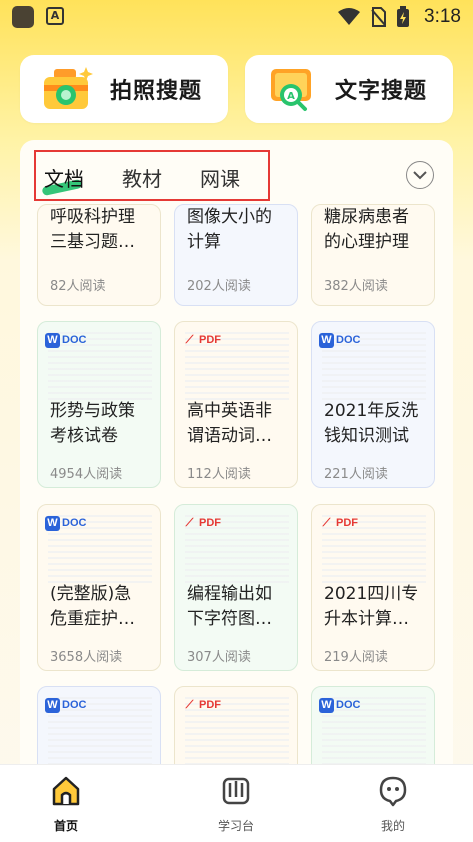  Describe the element at coordinates (381, 91) in the screenshot. I see `text-search-label: 文字搜题` at that location.